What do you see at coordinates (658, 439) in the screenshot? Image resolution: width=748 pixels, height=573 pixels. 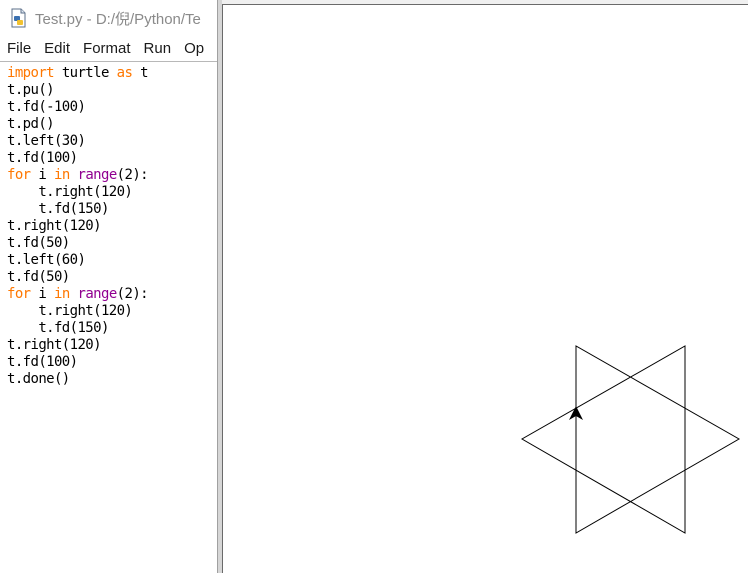 I see `star-triangle-up` at bounding box center [658, 439].